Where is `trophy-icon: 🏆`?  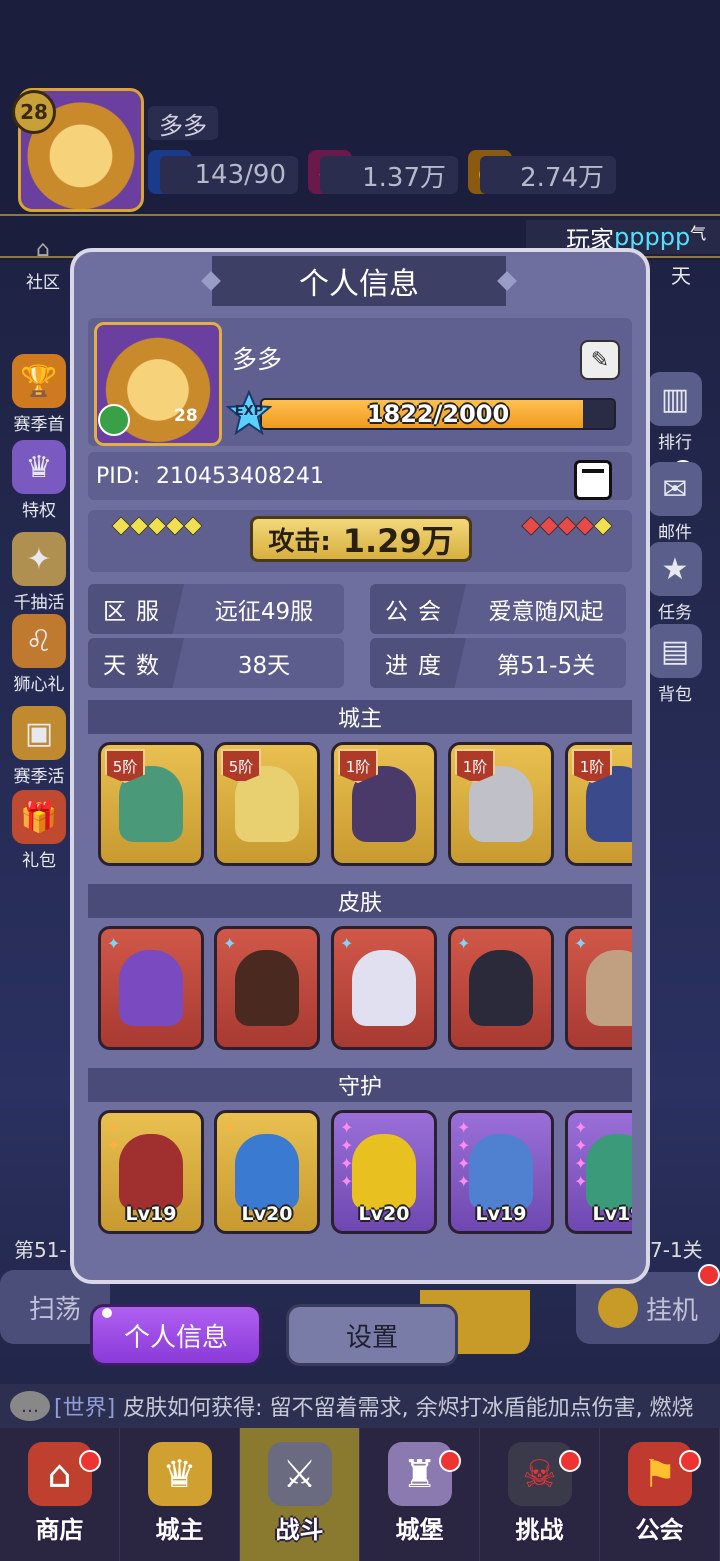 trophy-icon: 🏆 is located at coordinates (39, 381).